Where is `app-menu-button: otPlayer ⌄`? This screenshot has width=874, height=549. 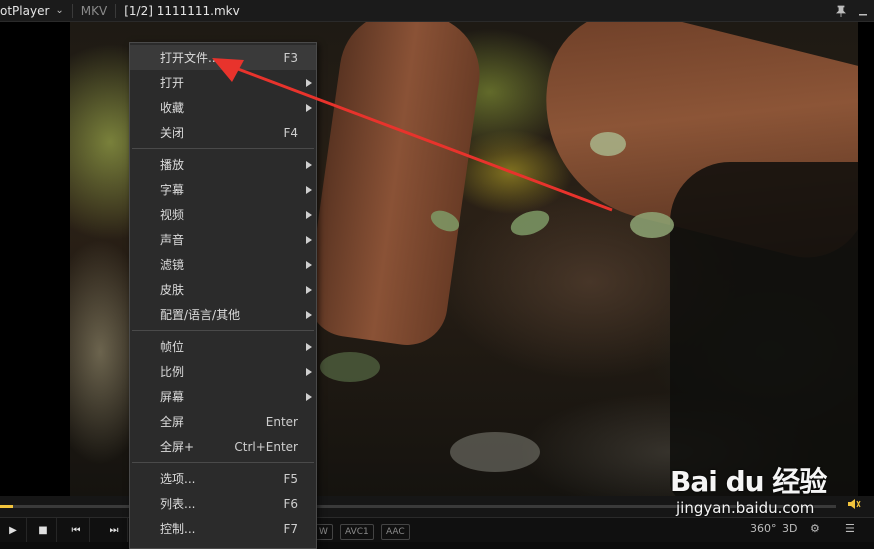 app-menu-button: otPlayer ⌄ is located at coordinates (32, 11).